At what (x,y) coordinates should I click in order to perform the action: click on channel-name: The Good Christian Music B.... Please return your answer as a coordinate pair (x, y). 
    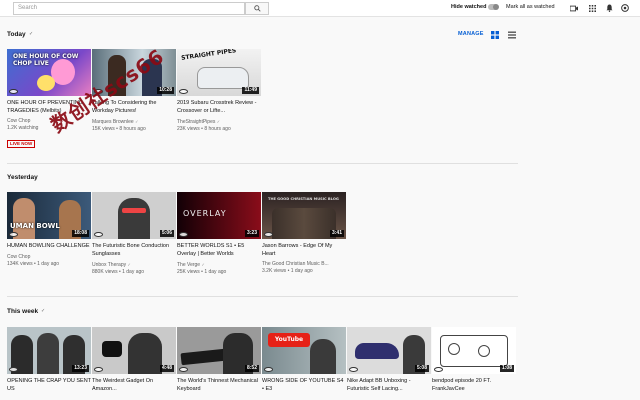
    Looking at the image, I should click on (304, 264).